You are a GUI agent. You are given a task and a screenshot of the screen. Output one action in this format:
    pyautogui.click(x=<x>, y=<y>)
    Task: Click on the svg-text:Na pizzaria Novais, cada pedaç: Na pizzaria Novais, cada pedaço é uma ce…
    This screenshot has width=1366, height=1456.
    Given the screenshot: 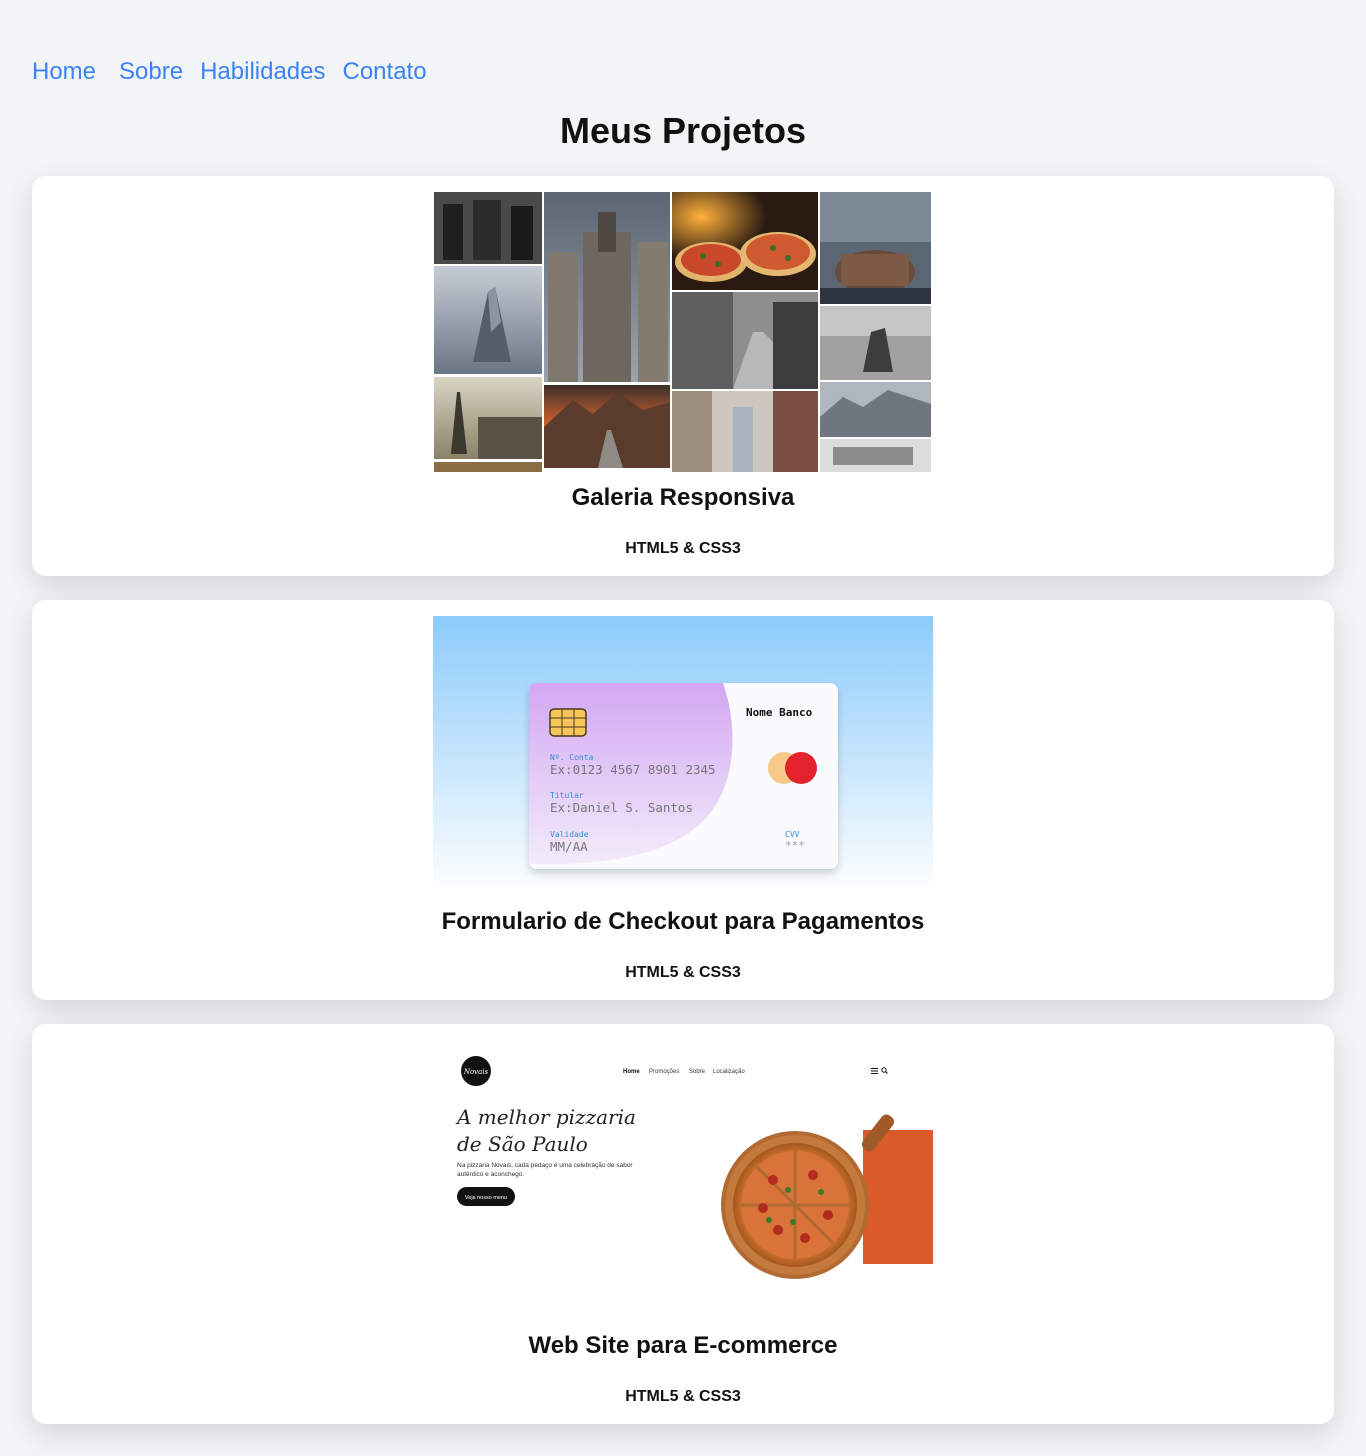 What is the action you would take?
    pyautogui.click(x=545, y=1165)
    